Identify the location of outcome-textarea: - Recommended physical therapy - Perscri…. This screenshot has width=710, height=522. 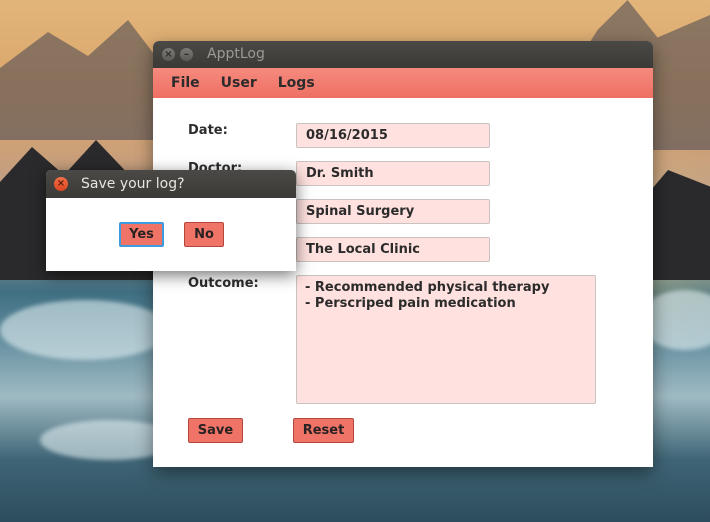
(446, 339).